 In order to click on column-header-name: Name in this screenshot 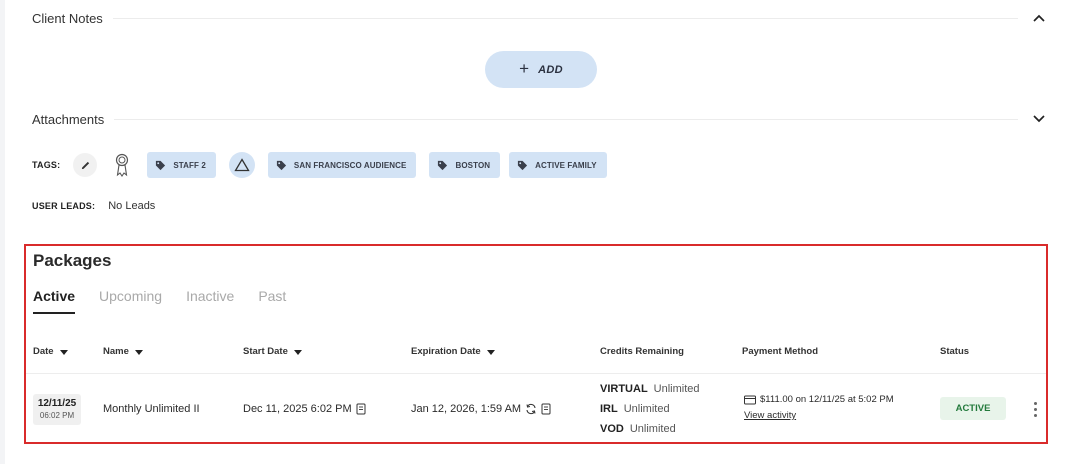, I will do `click(123, 351)`.